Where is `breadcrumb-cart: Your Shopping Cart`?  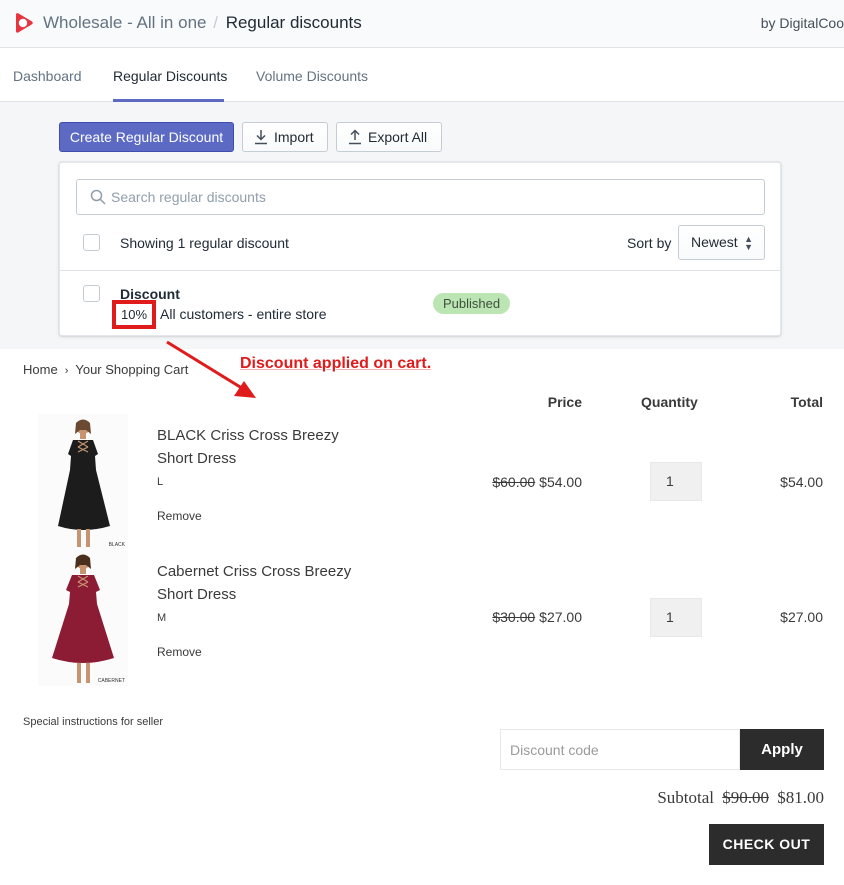
breadcrumb-cart: Your Shopping Cart is located at coordinates (132, 369).